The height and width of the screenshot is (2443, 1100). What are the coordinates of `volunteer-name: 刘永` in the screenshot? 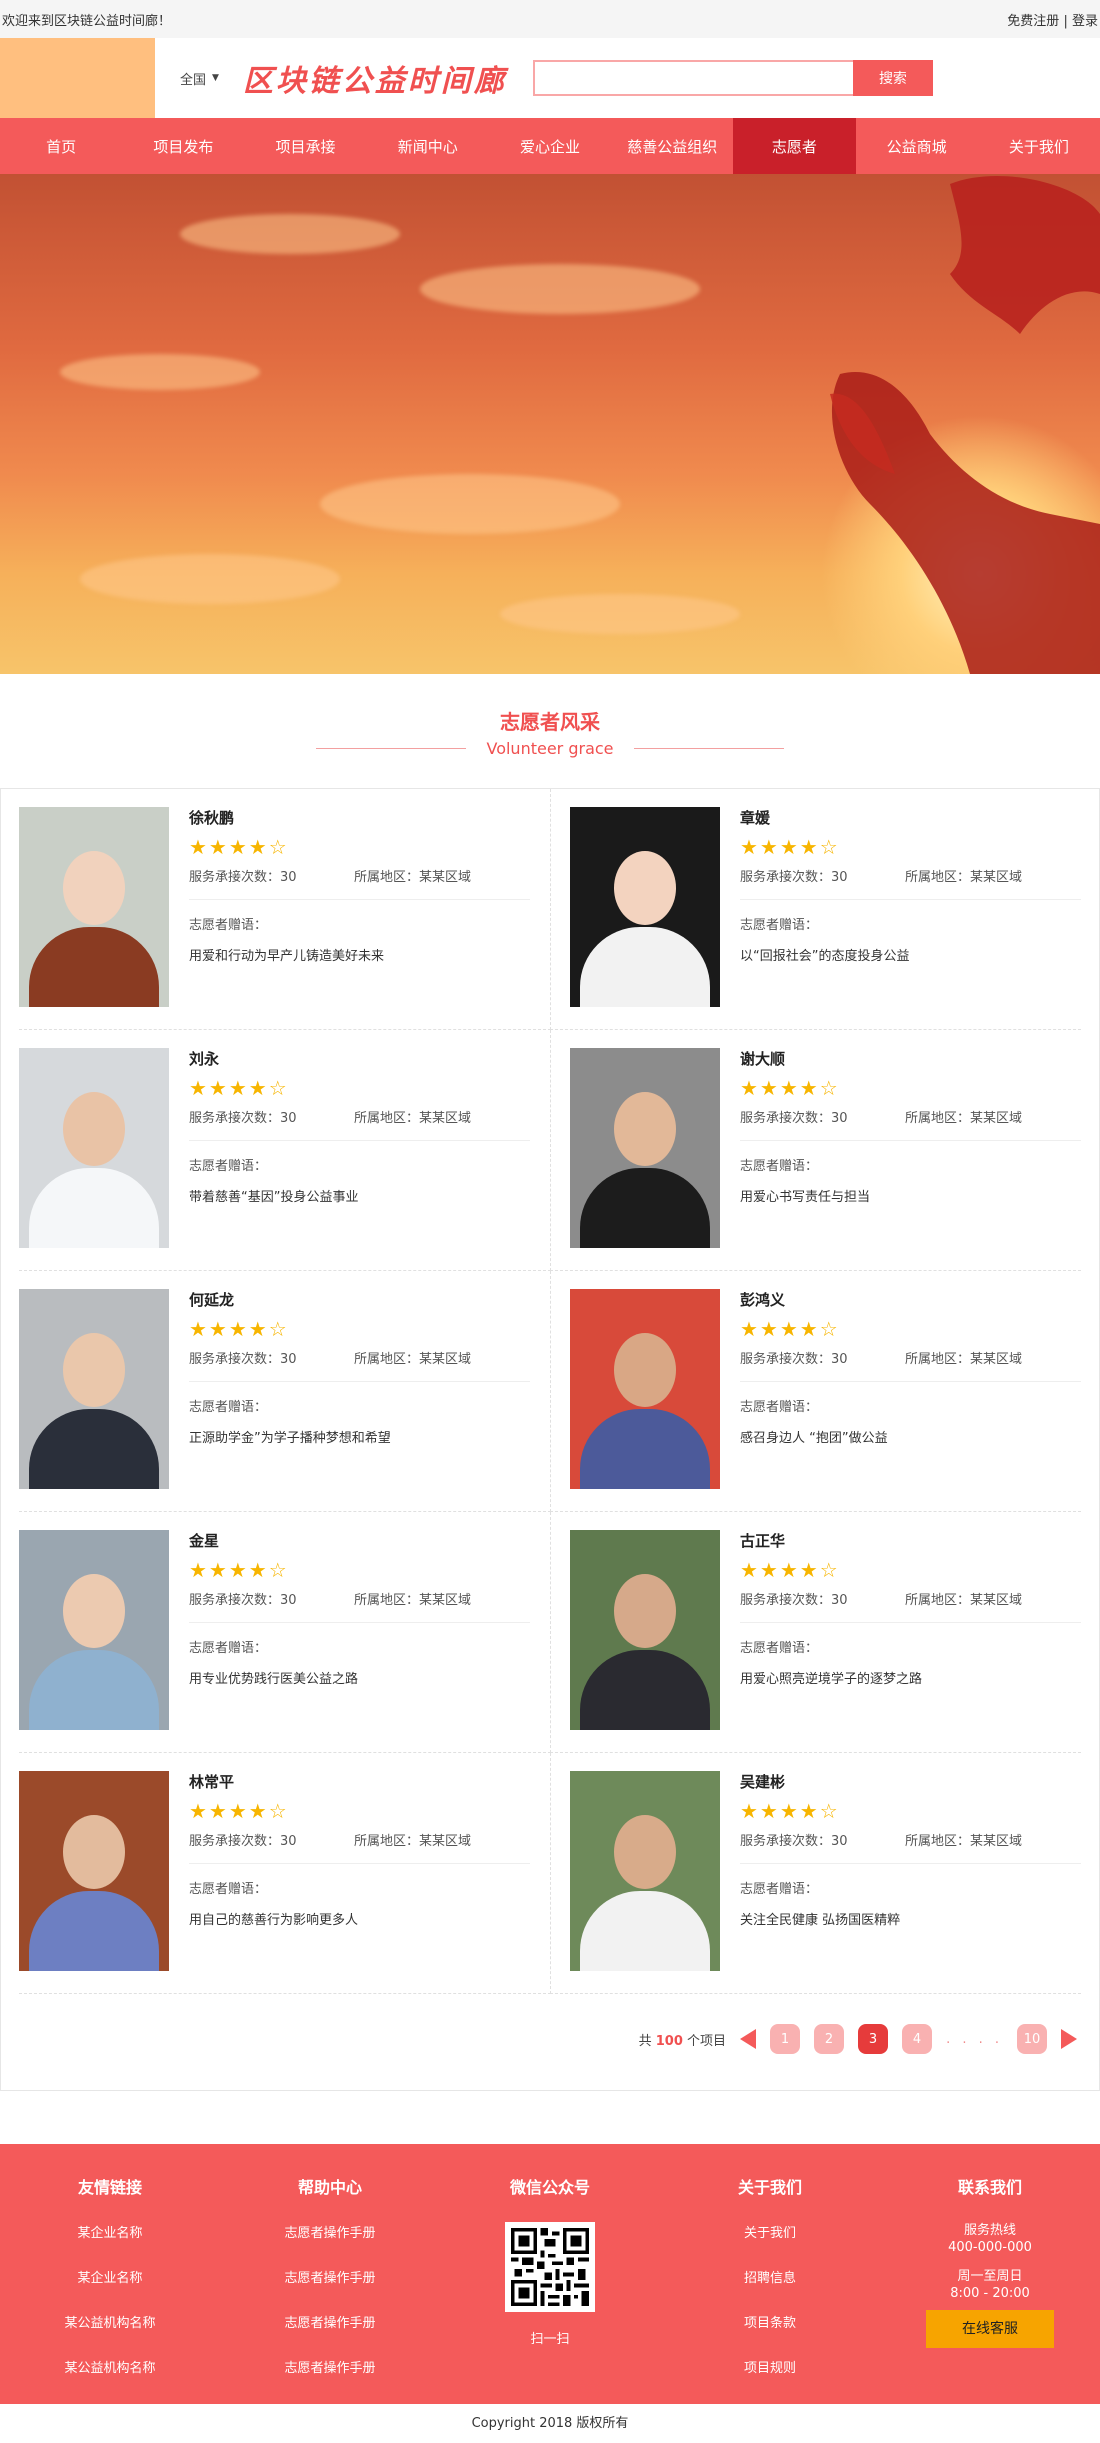 It's located at (359, 1058).